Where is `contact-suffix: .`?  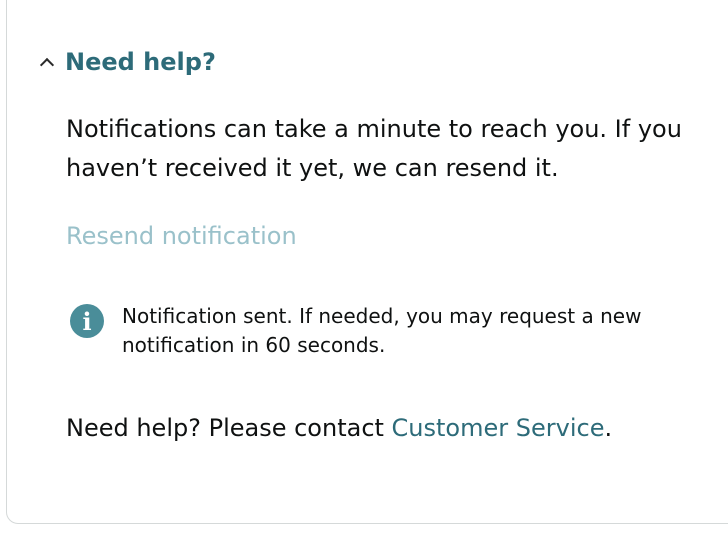 contact-suffix: . is located at coordinates (608, 428).